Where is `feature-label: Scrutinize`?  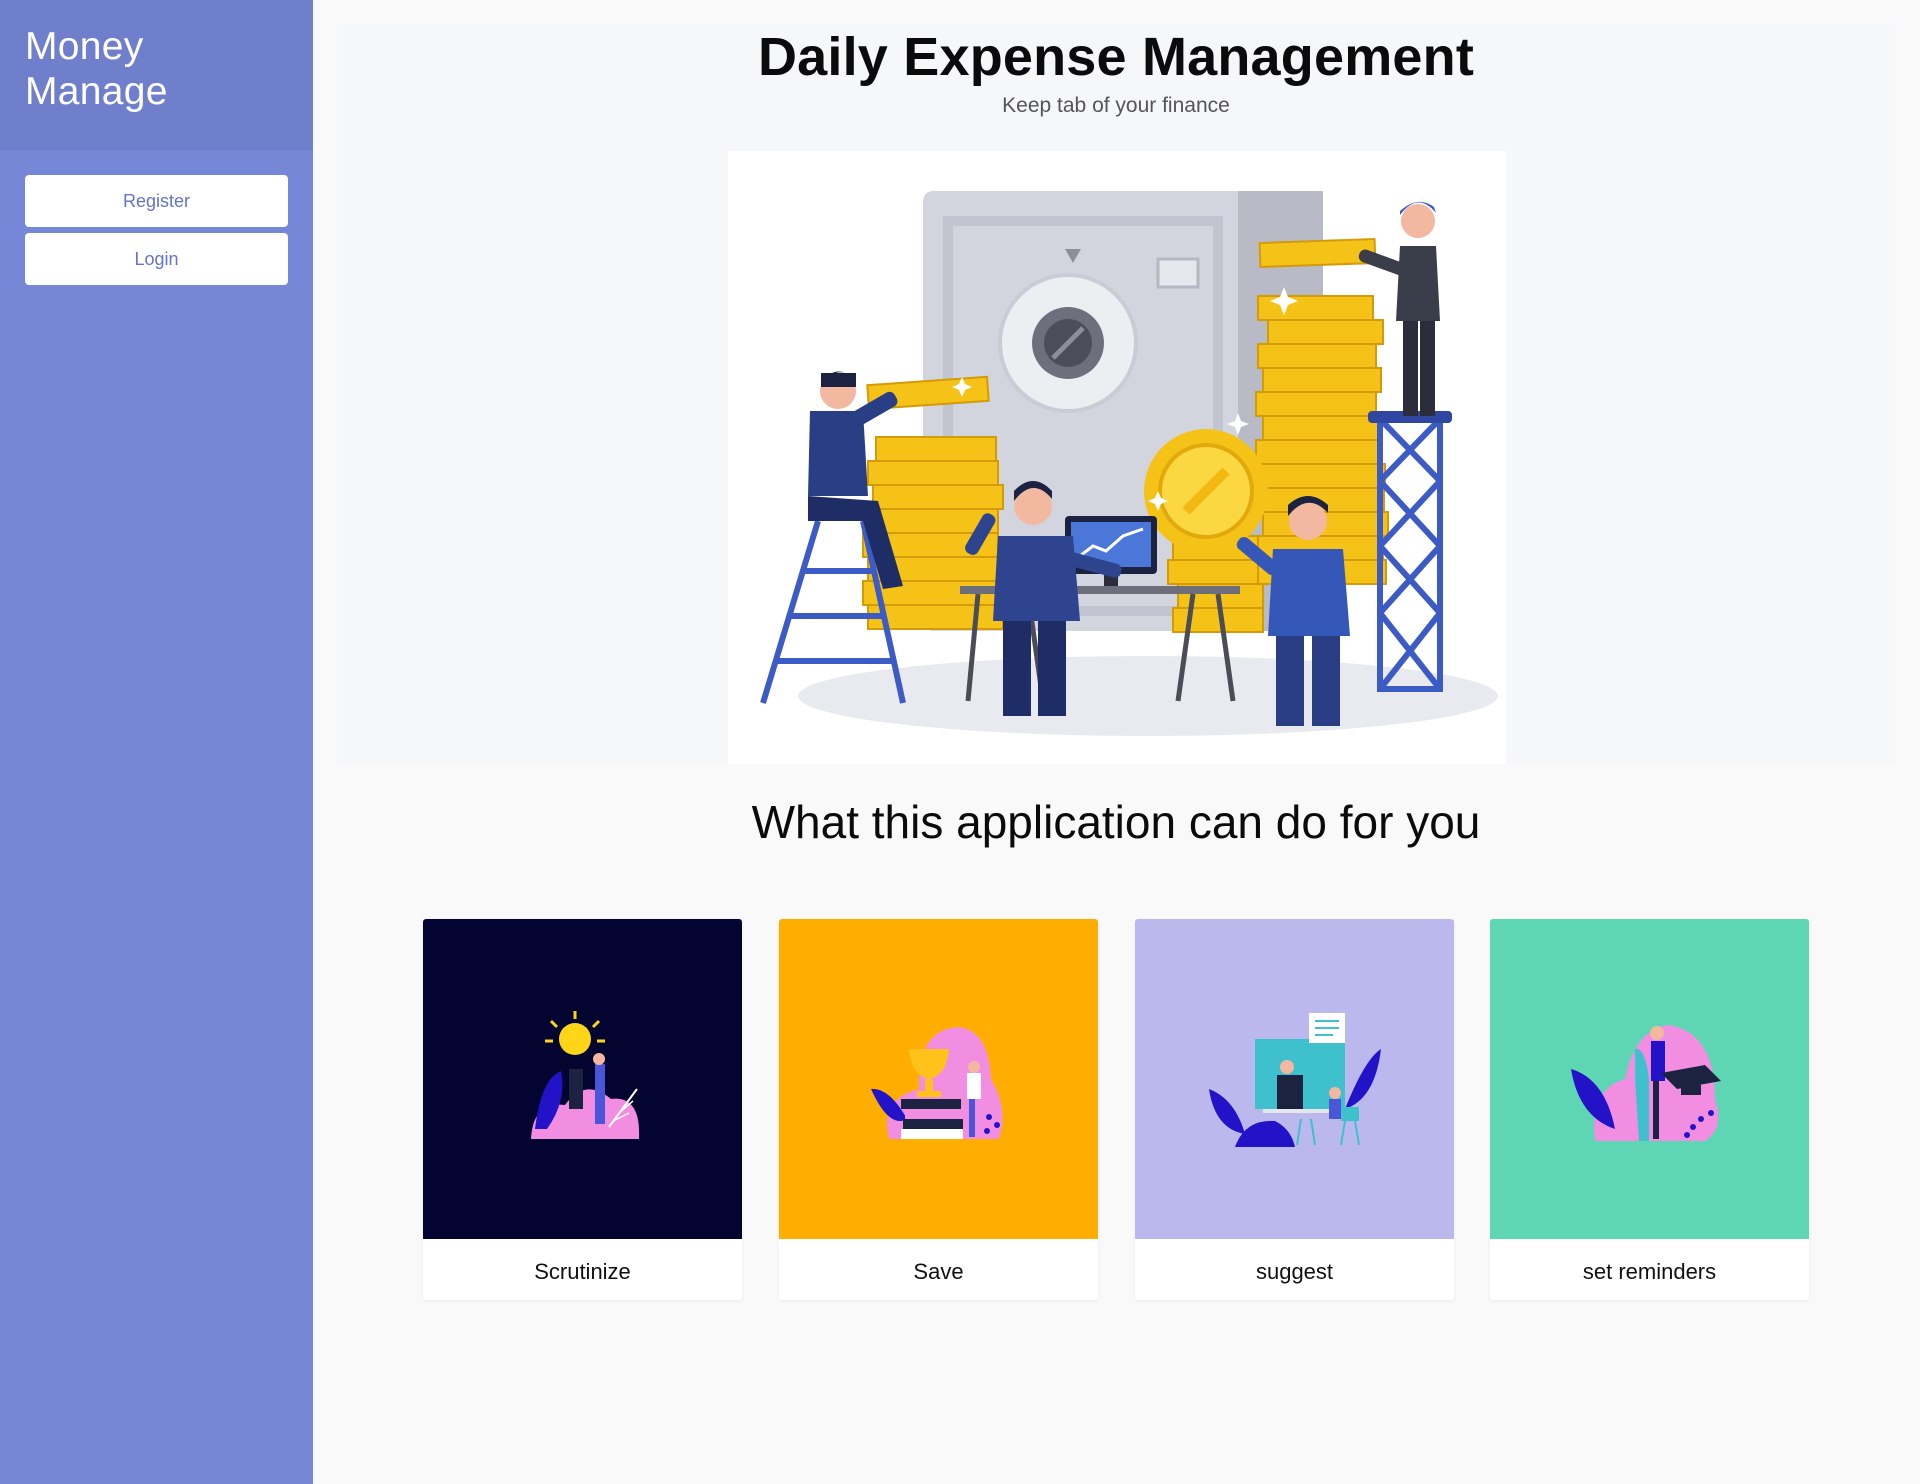
feature-label: Scrutinize is located at coordinates (582, 1271).